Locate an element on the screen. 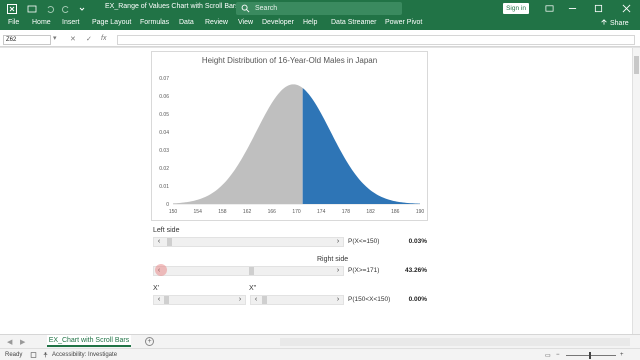  sign-in-button: Sign in is located at coordinates (516, 8).